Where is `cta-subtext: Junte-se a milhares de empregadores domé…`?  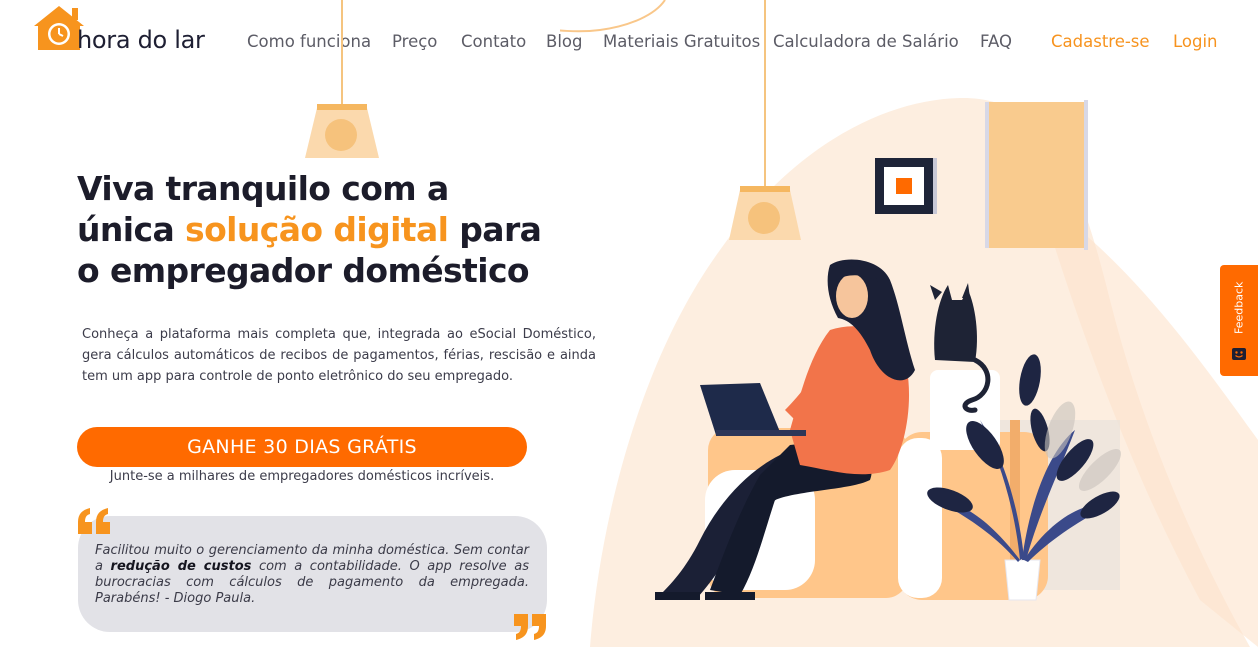 cta-subtext: Junte-se a milhares de empregadores domé… is located at coordinates (302, 476).